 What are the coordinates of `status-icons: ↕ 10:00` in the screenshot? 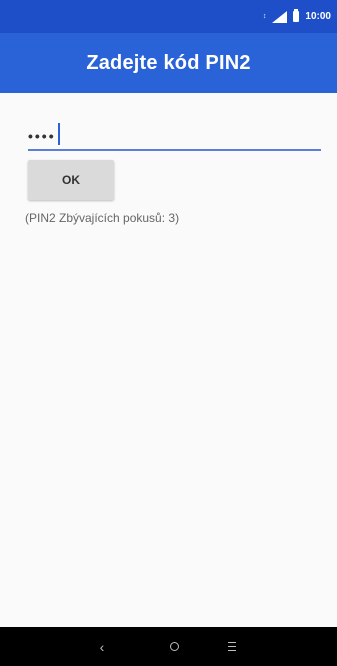 It's located at (297, 16).